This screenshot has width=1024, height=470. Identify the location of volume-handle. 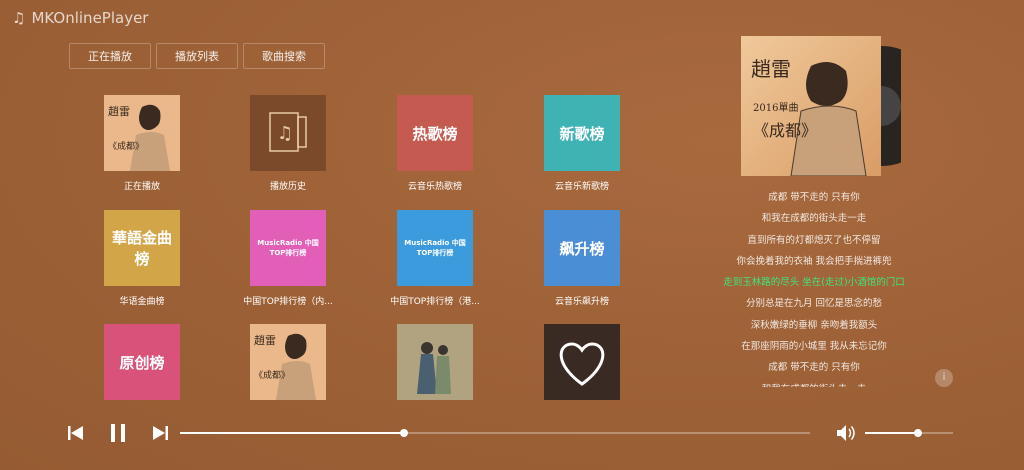
(917, 433).